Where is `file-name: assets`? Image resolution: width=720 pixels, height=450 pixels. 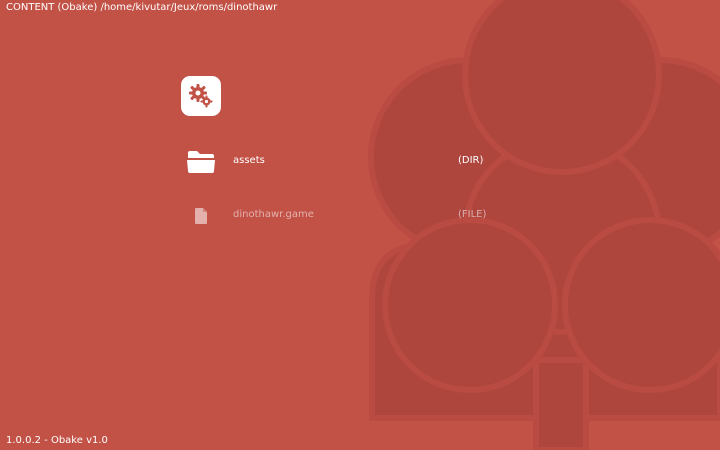
file-name: assets is located at coordinates (249, 160).